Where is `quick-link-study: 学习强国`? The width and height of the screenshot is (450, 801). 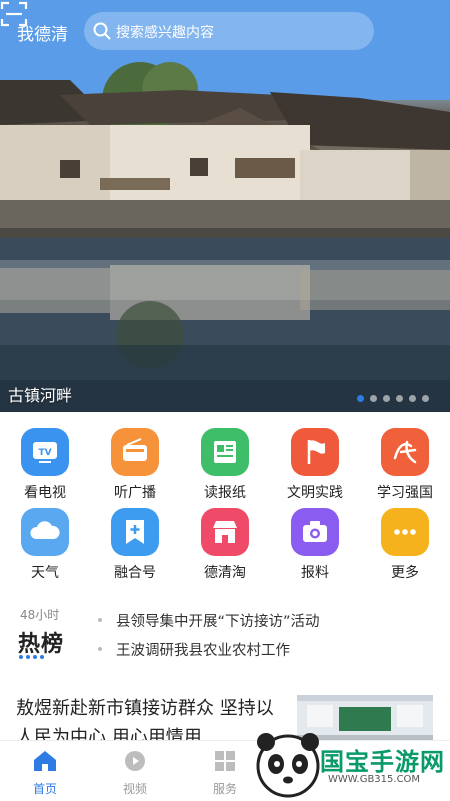
quick-link-study: 学习强国 is located at coordinates (405, 465).